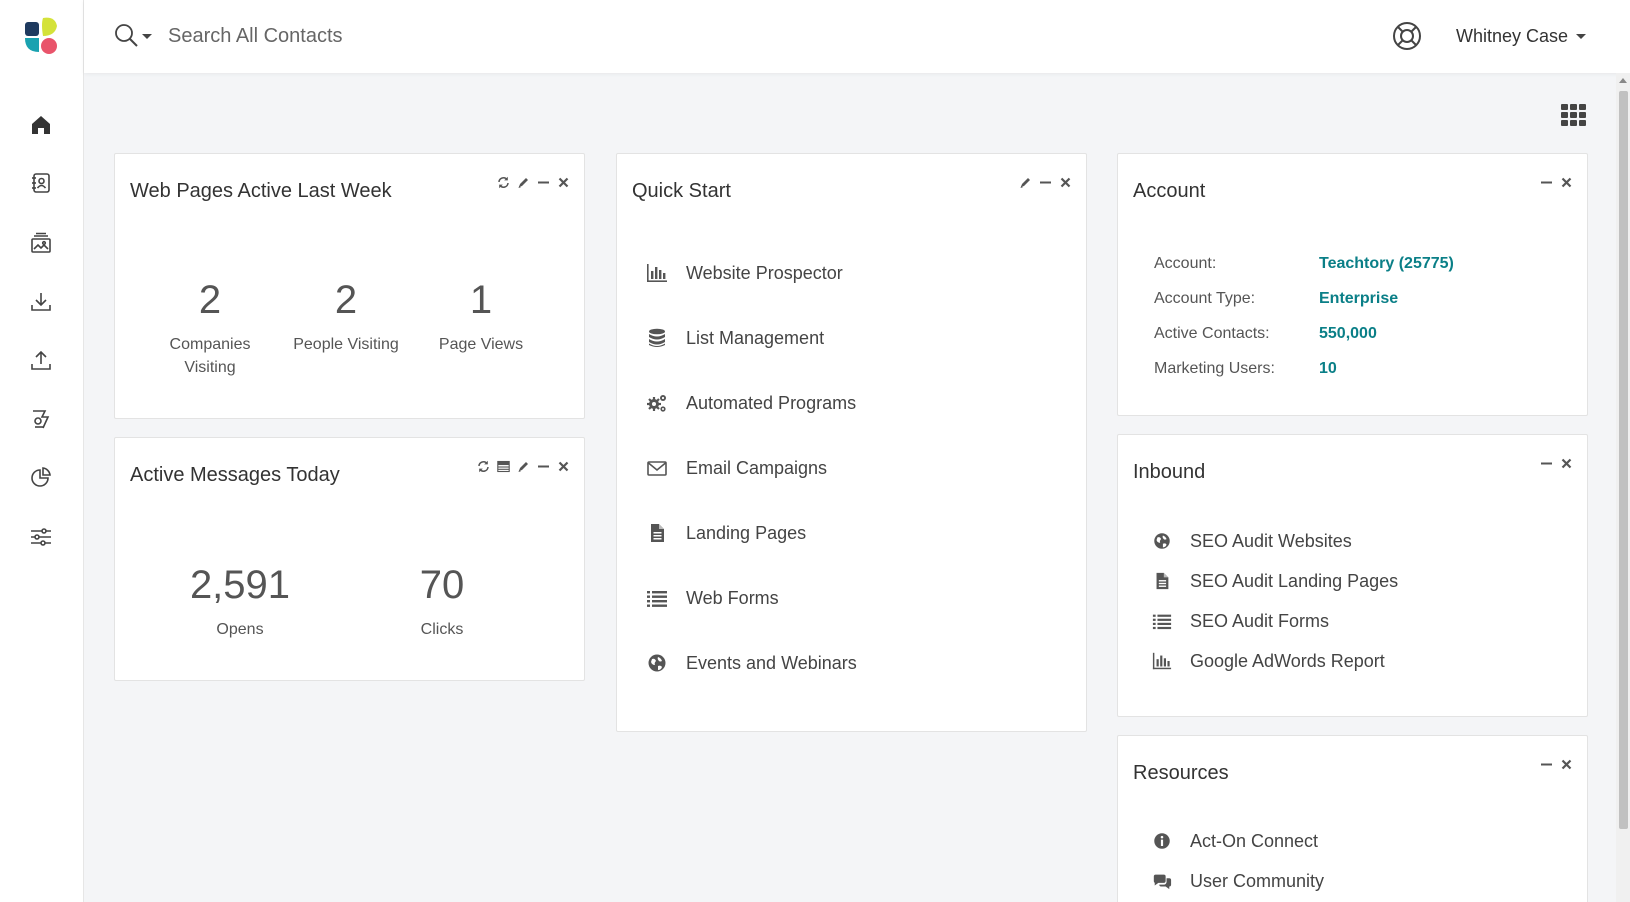 Image resolution: width=1630 pixels, height=902 pixels. Describe the element at coordinates (1623, 460) in the screenshot. I see `scrollbar-thumb` at that location.